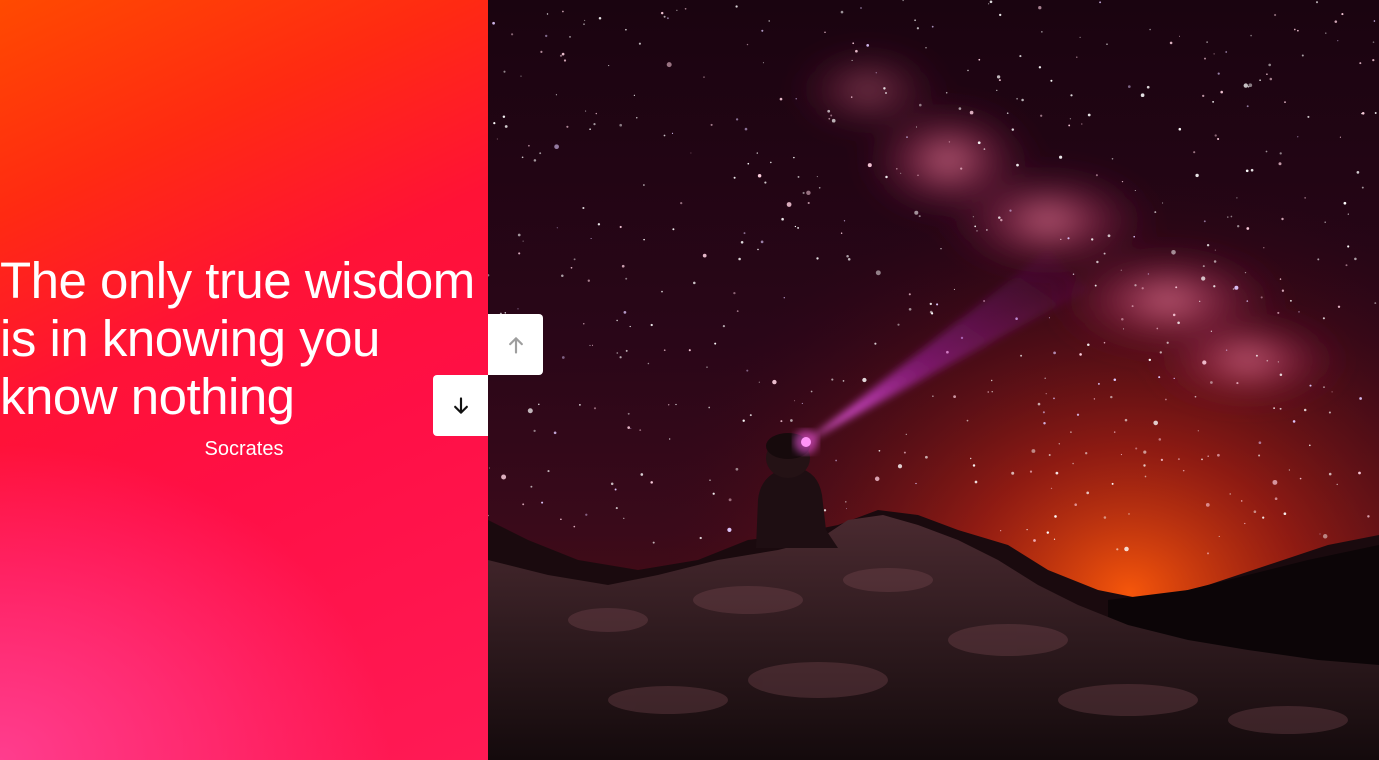 The image size is (1379, 760). Describe the element at coordinates (244, 449) in the screenshot. I see `quote-author: Socrates` at that location.